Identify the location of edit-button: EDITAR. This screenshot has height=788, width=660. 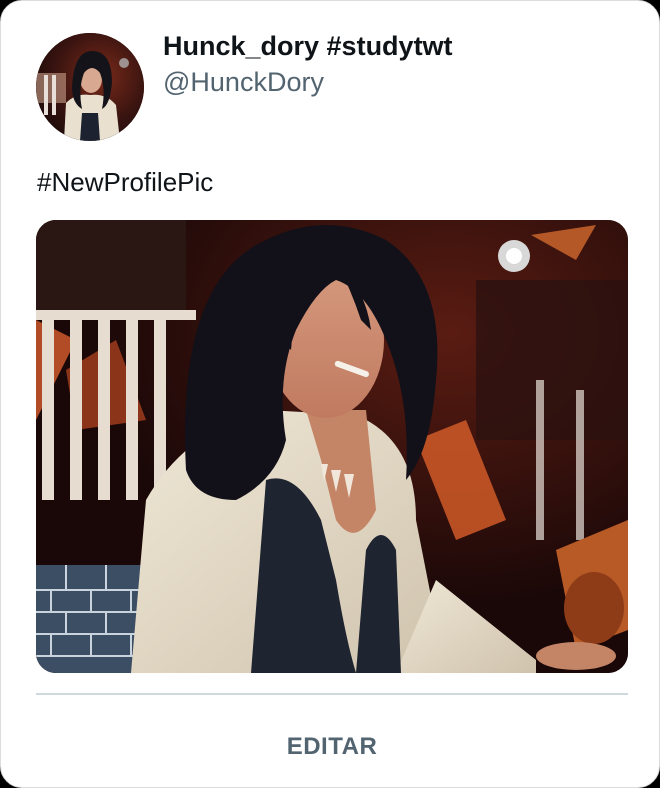
(332, 747).